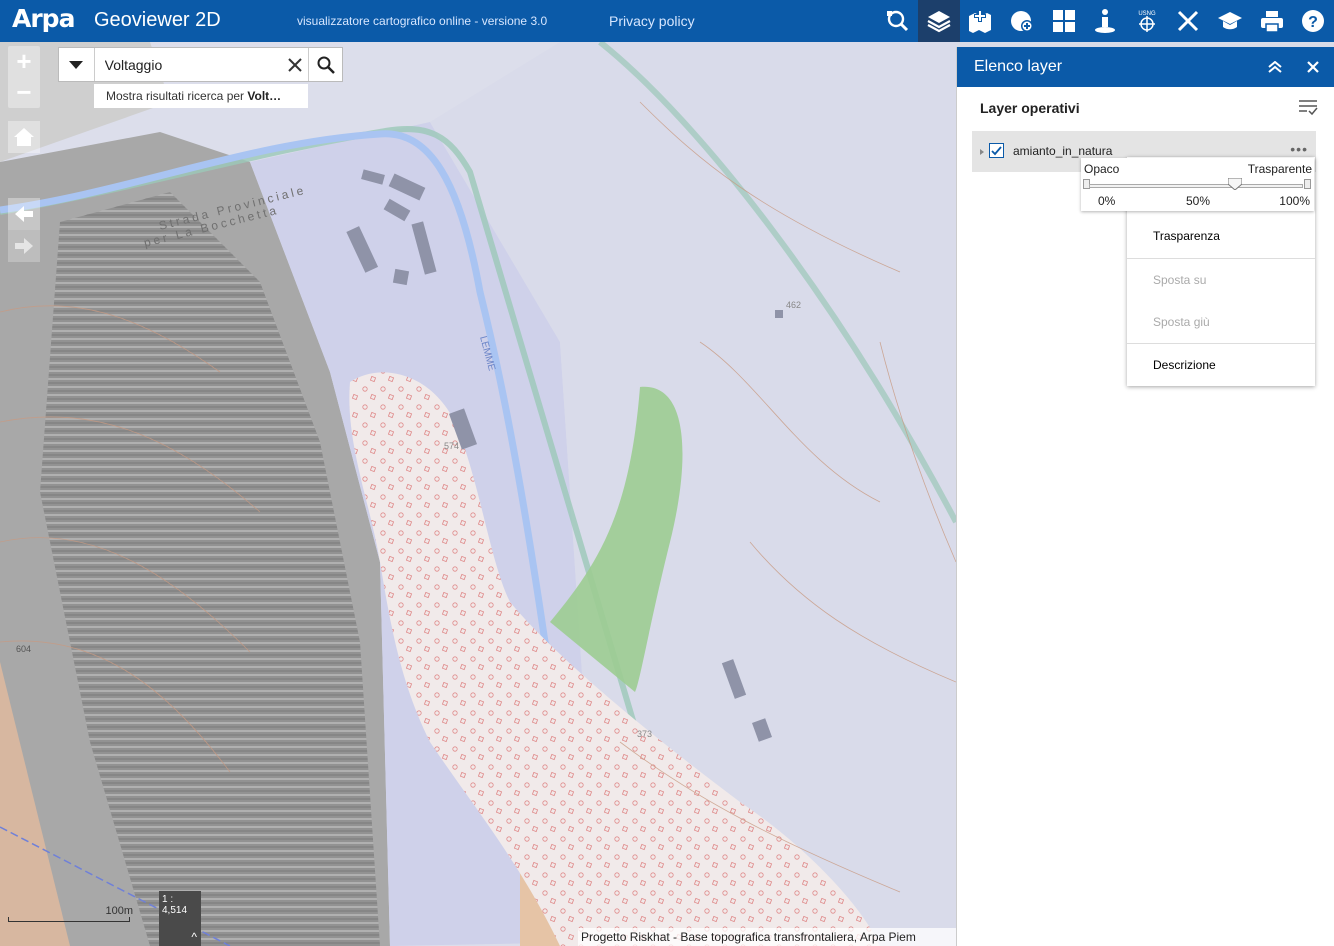 The image size is (1334, 946). I want to click on home-button, so click(24, 137).